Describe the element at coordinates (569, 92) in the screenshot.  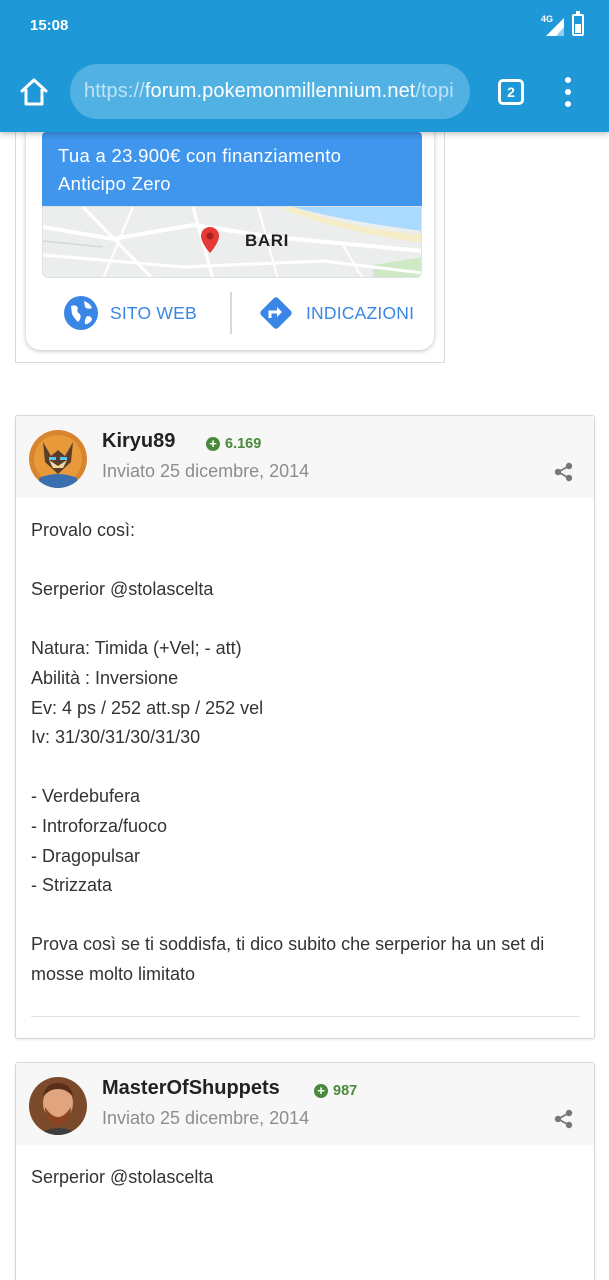
I see `overflow-menu-icon` at that location.